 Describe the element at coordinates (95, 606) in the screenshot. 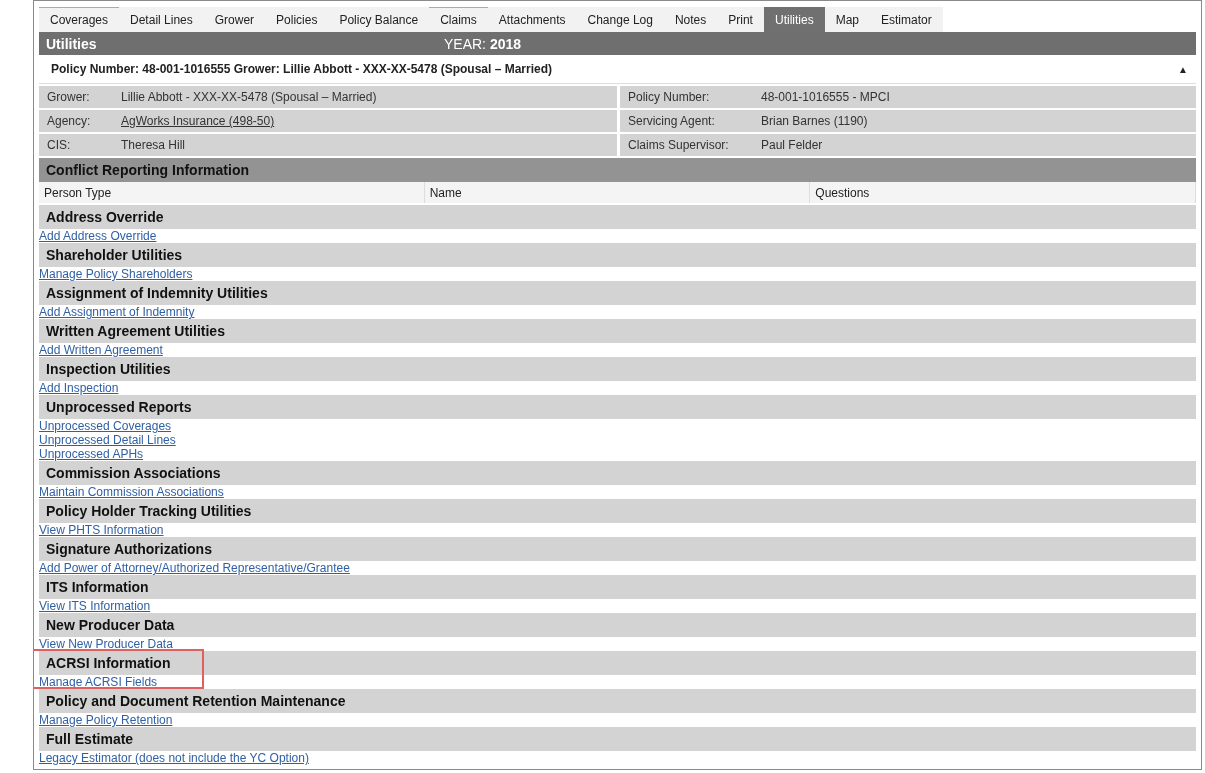

I see `utility-link: View ITS Information` at that location.